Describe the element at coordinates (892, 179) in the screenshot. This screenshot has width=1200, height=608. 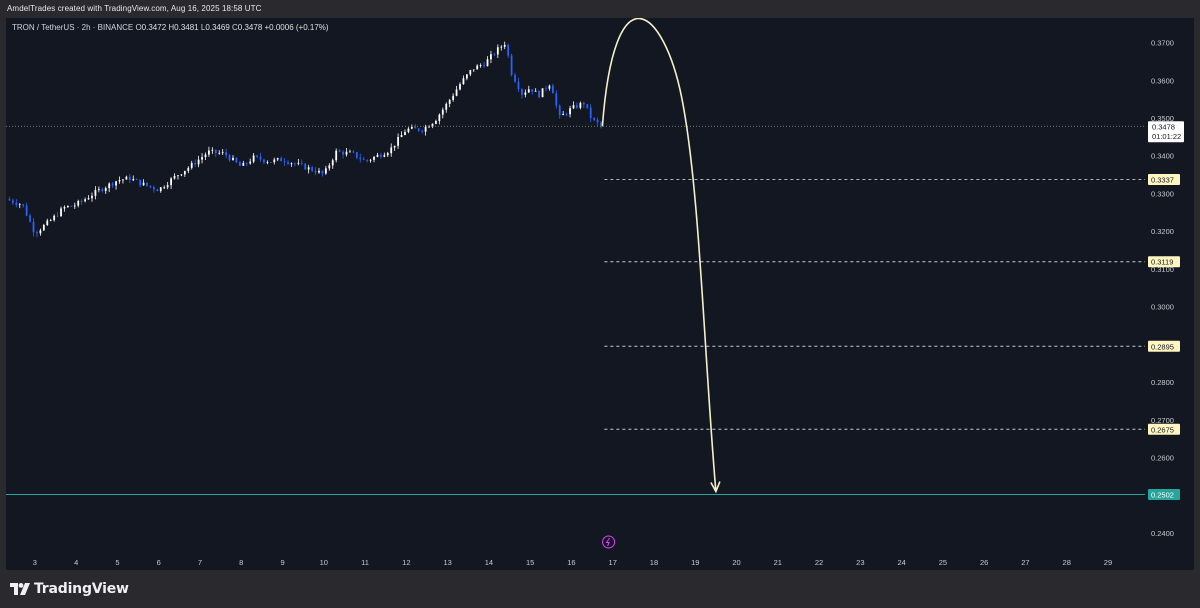
I see `target-level: 0.3337` at that location.